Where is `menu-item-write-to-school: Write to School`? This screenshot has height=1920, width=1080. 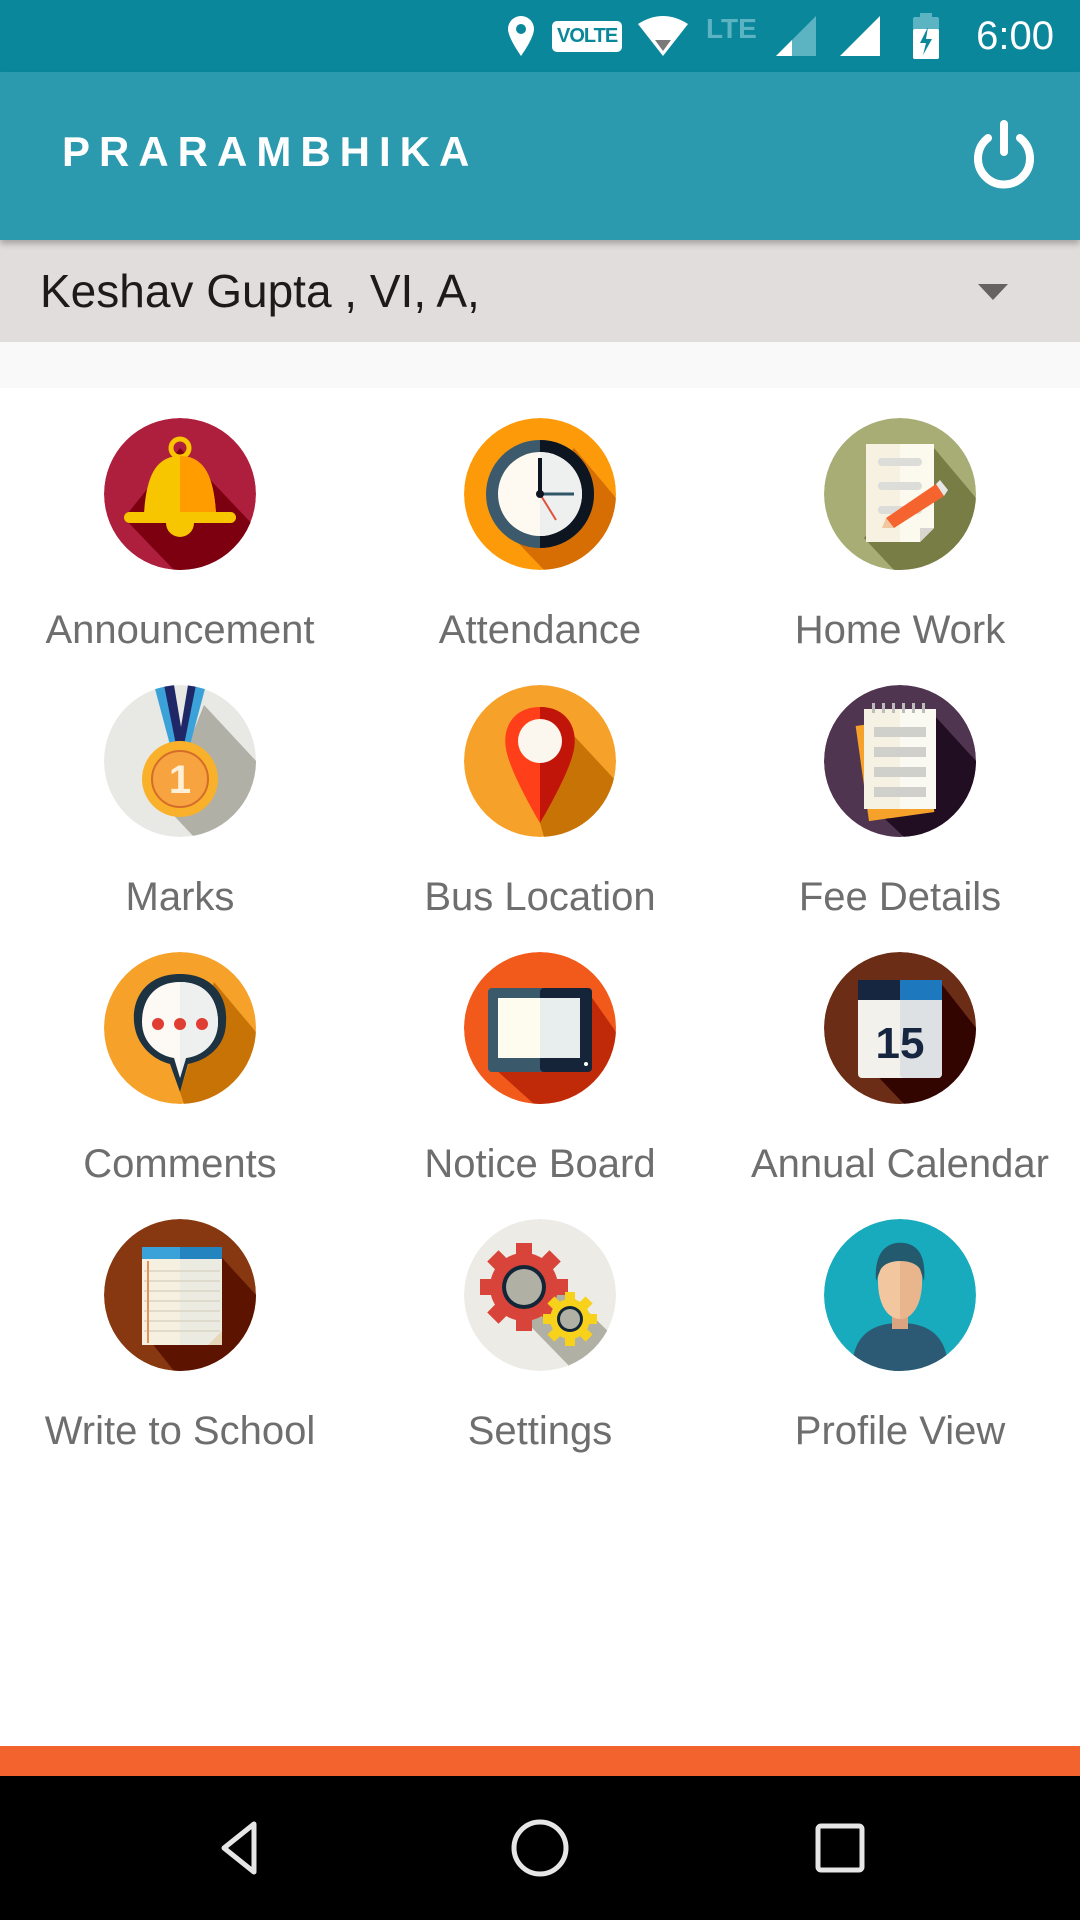
menu-item-write-to-school: Write to School is located at coordinates (180, 1322).